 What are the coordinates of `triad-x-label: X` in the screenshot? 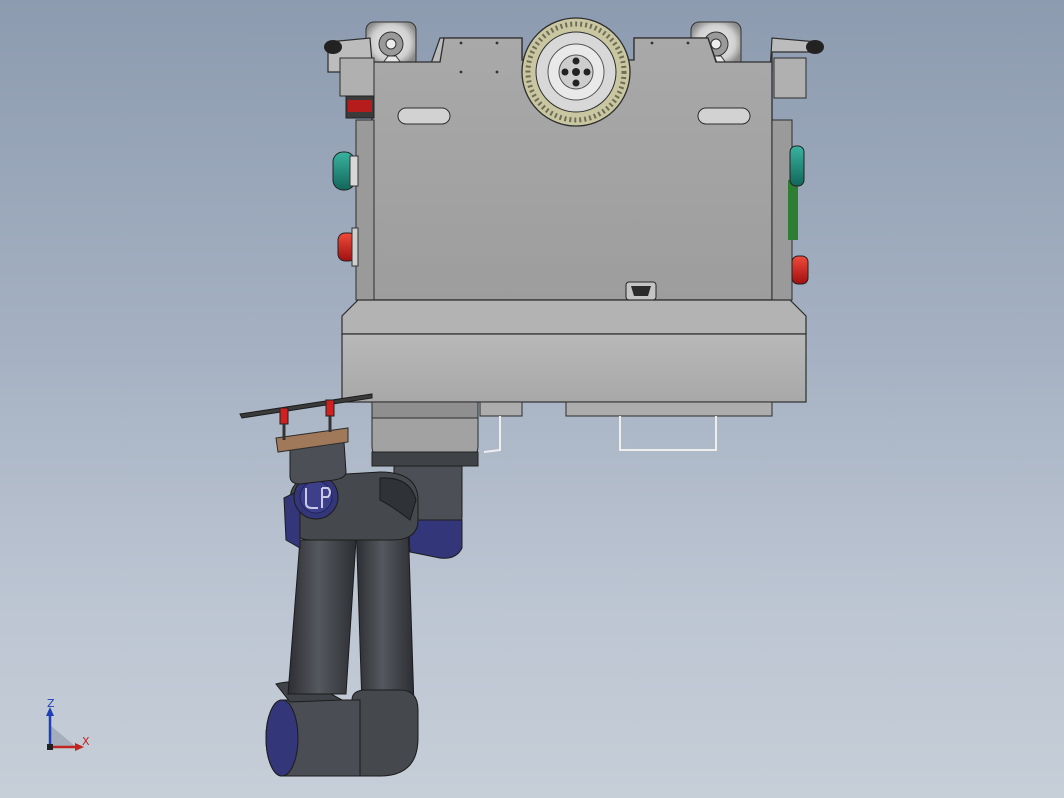 It's located at (86, 741).